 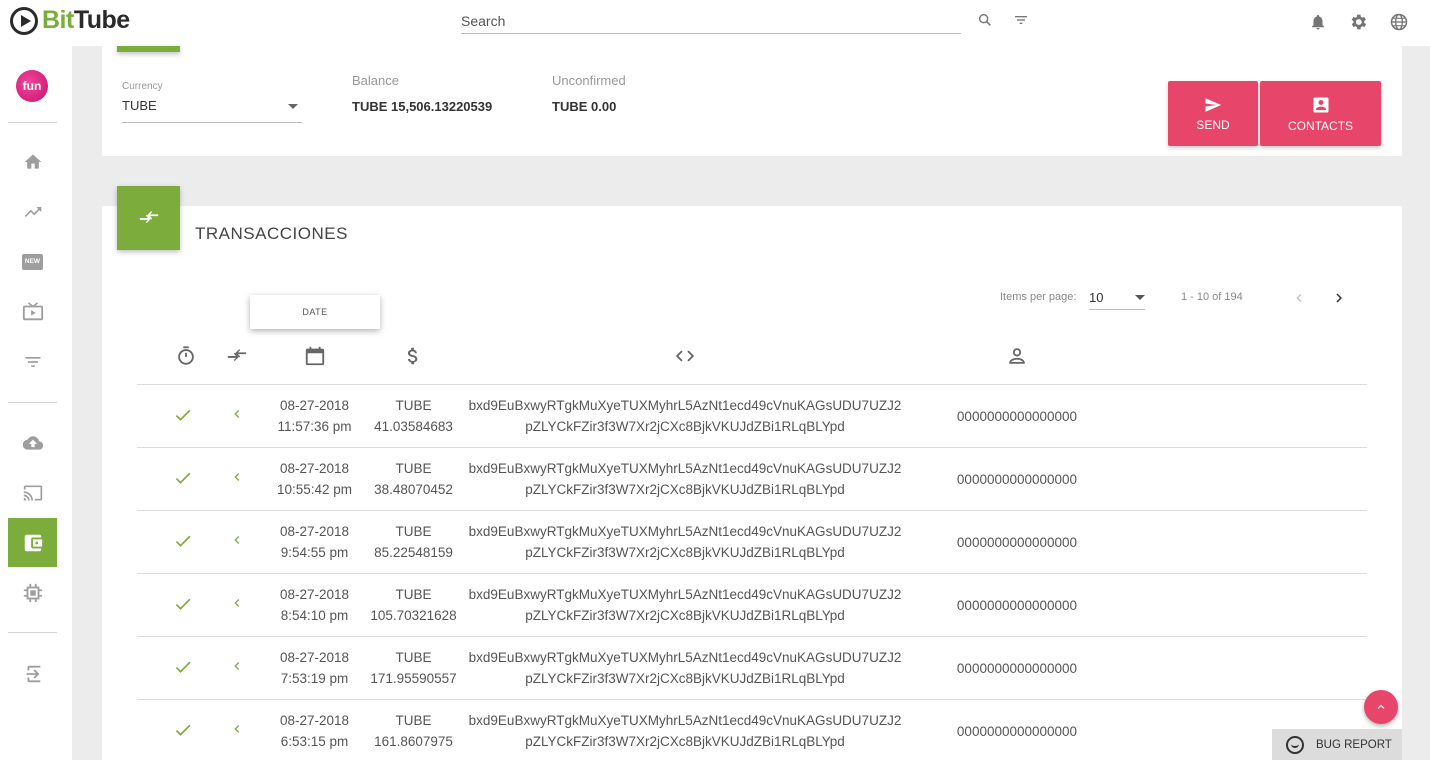 I want to click on bittube-logo: BitTube, so click(x=70, y=20).